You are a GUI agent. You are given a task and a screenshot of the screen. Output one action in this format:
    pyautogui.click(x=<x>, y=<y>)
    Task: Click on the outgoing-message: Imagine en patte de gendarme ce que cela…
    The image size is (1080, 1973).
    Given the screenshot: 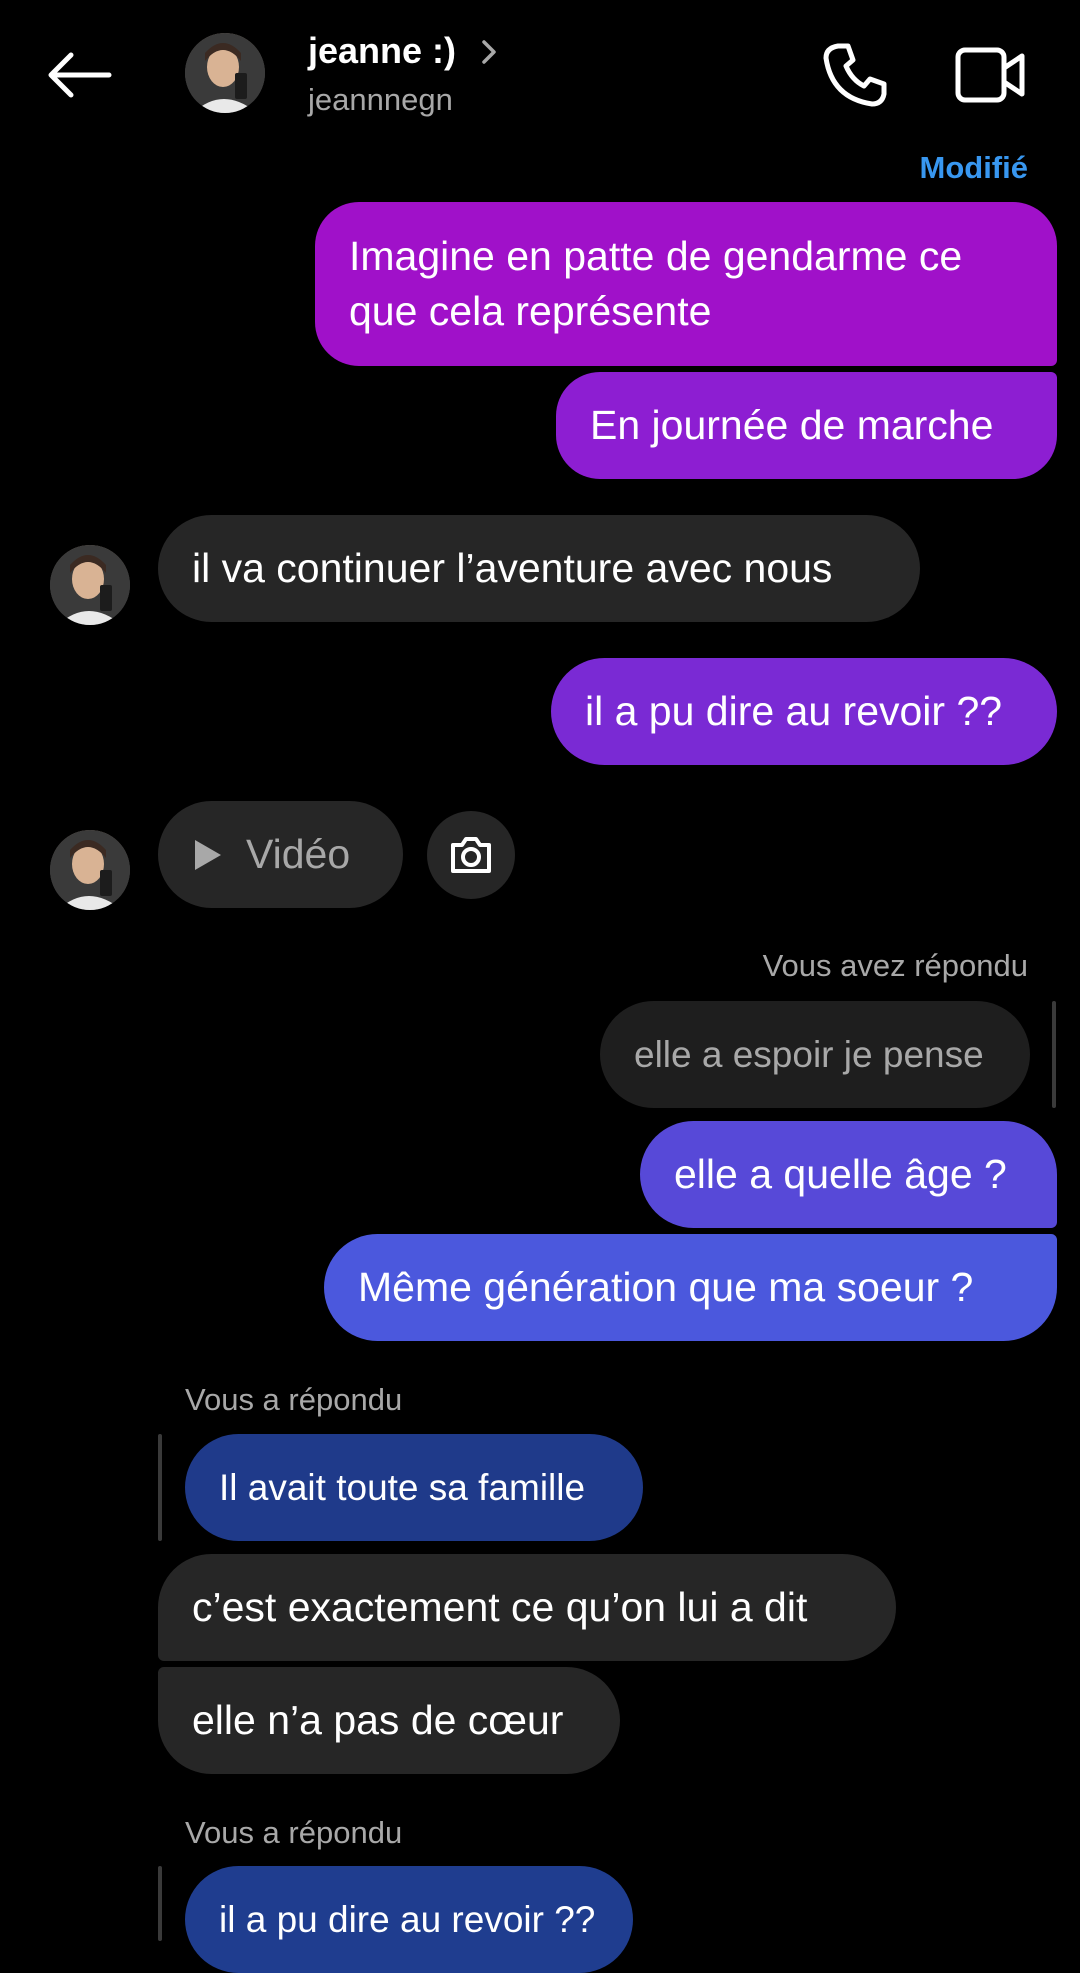 What is the action you would take?
    pyautogui.click(x=686, y=284)
    